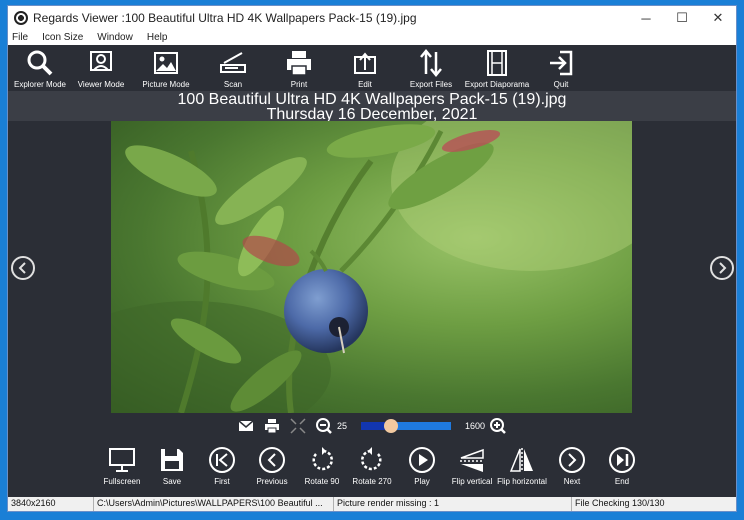  Describe the element at coordinates (522, 481) in the screenshot. I see `flip-horizontal-label: Flip horizontal` at that location.